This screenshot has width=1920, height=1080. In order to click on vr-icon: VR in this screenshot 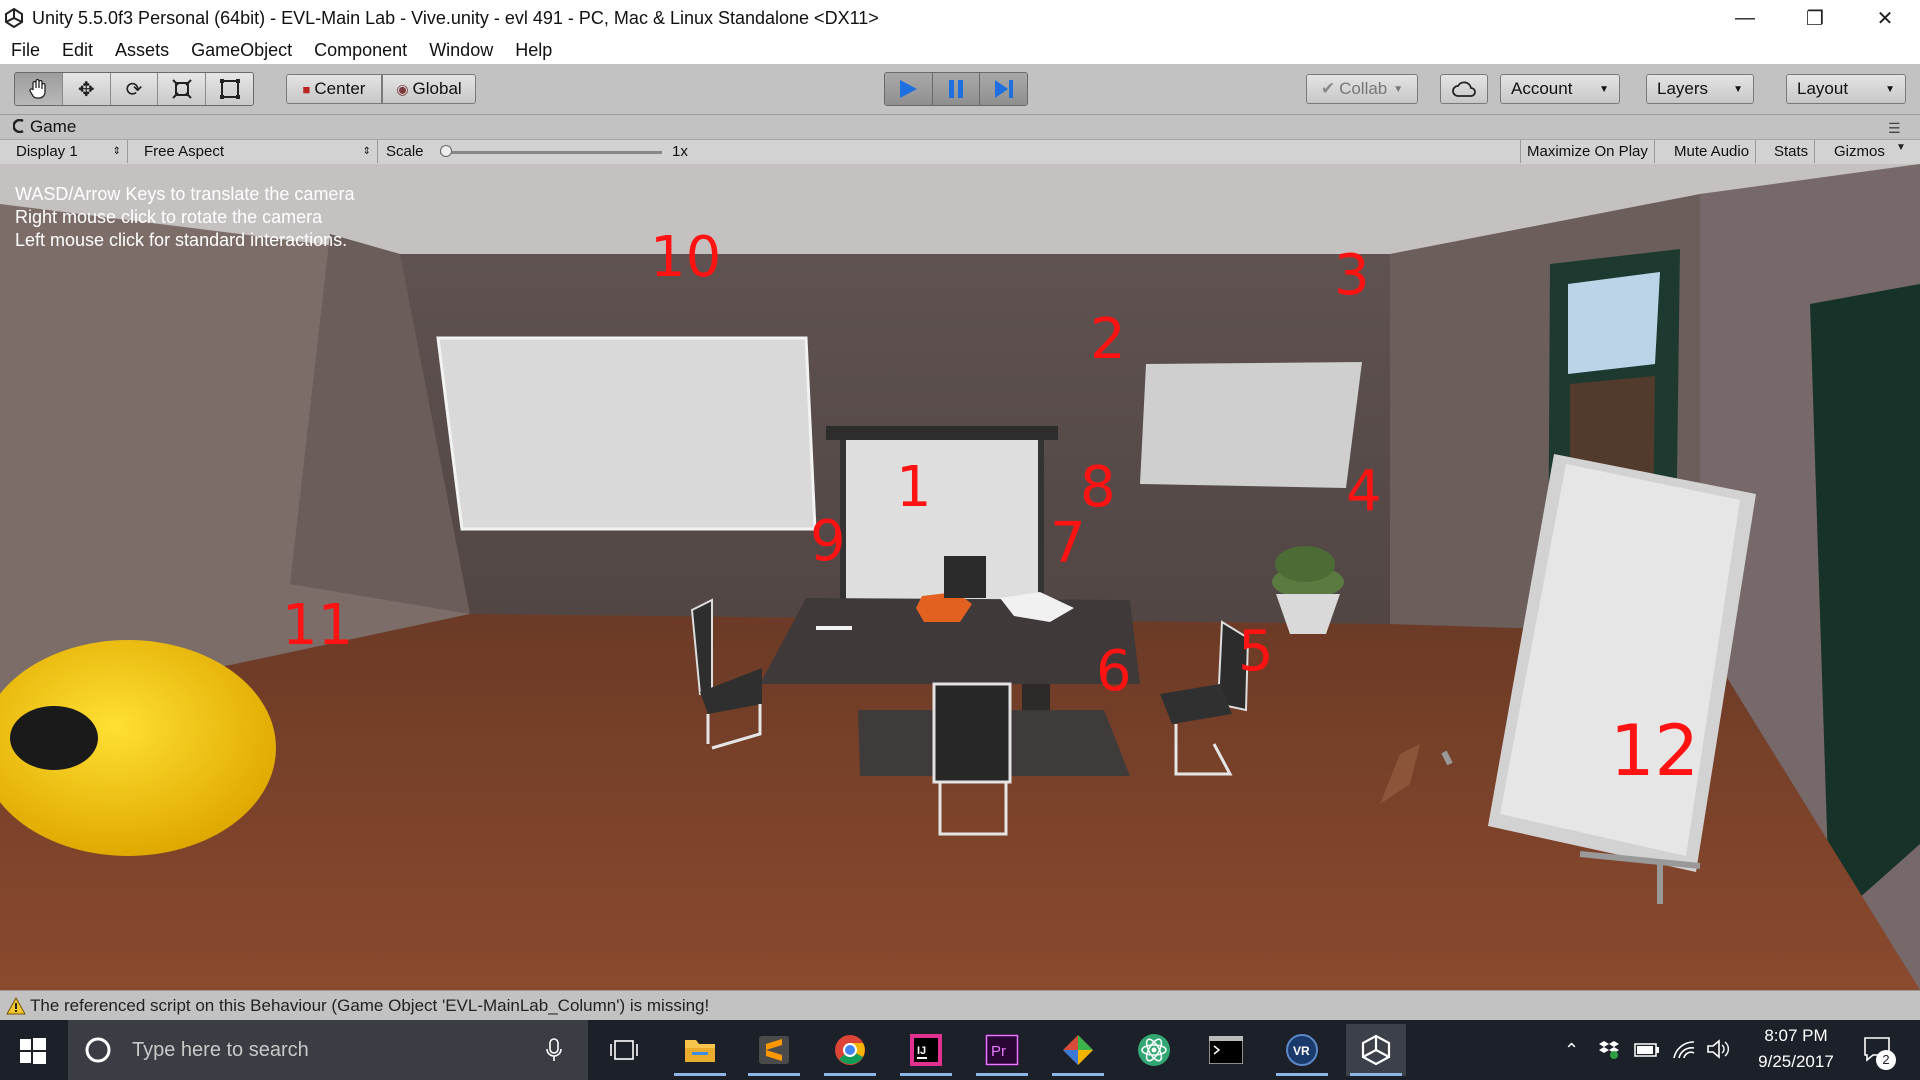, I will do `click(1302, 1050)`.